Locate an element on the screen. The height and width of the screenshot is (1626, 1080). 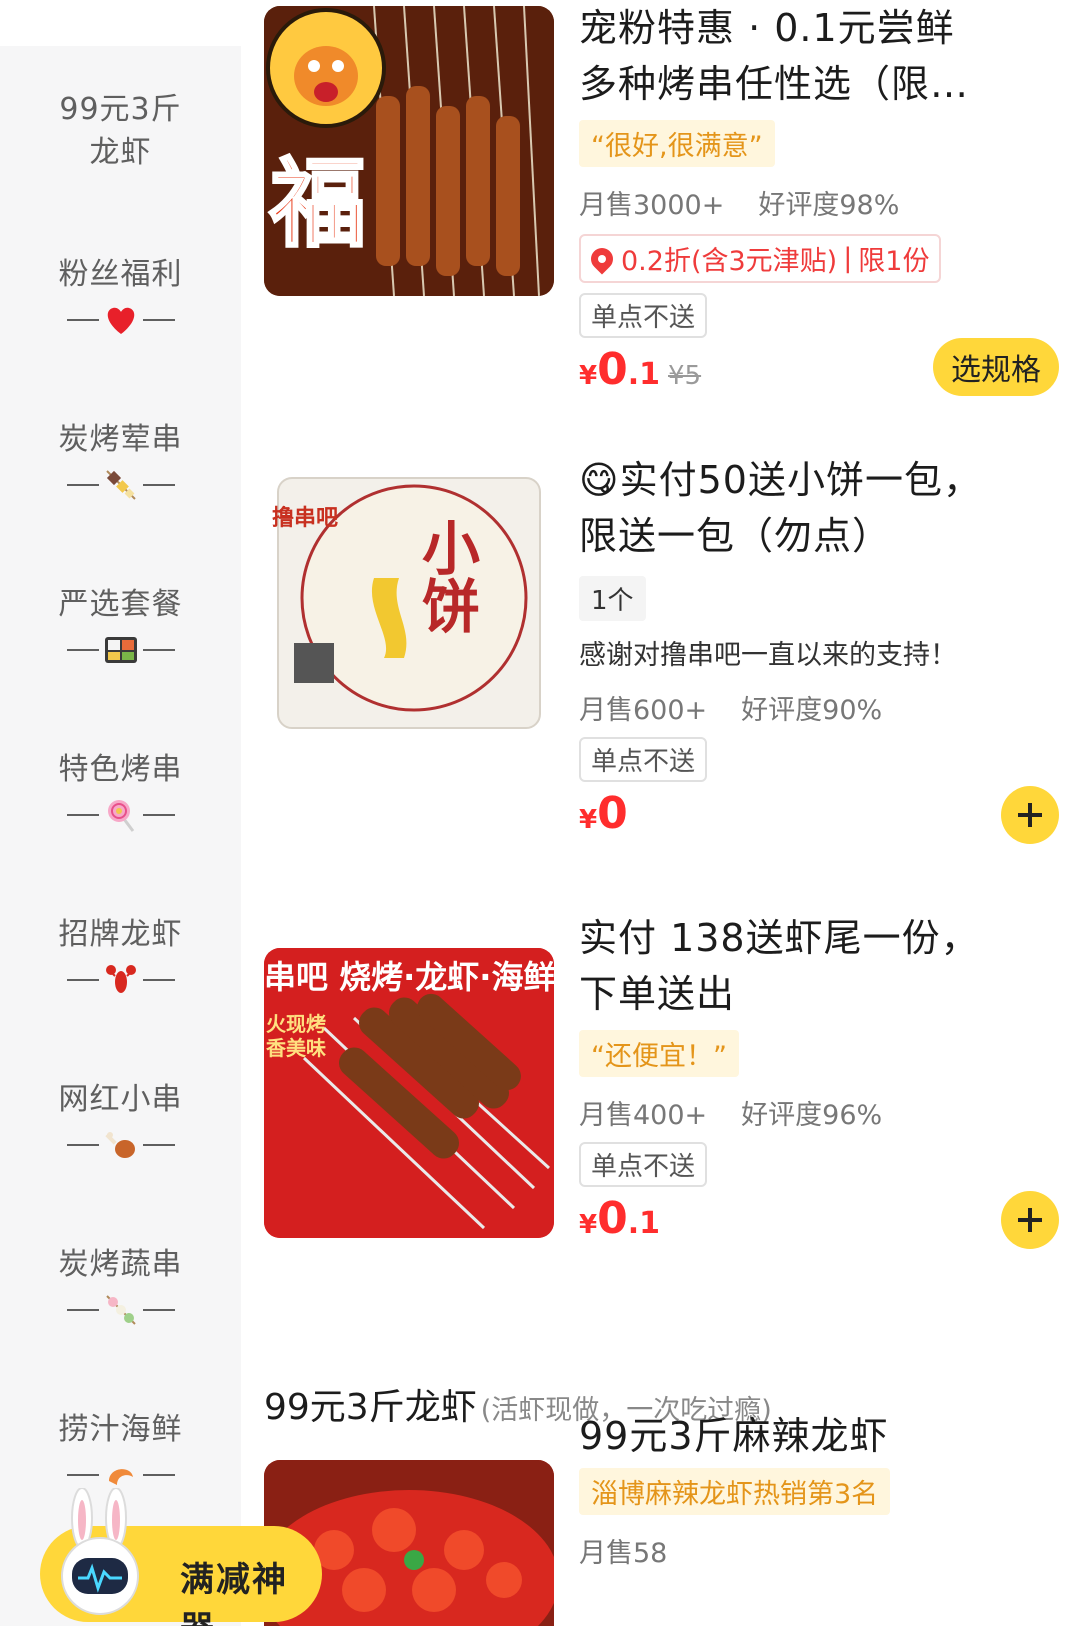
product-image: 福 is located at coordinates (409, 151).